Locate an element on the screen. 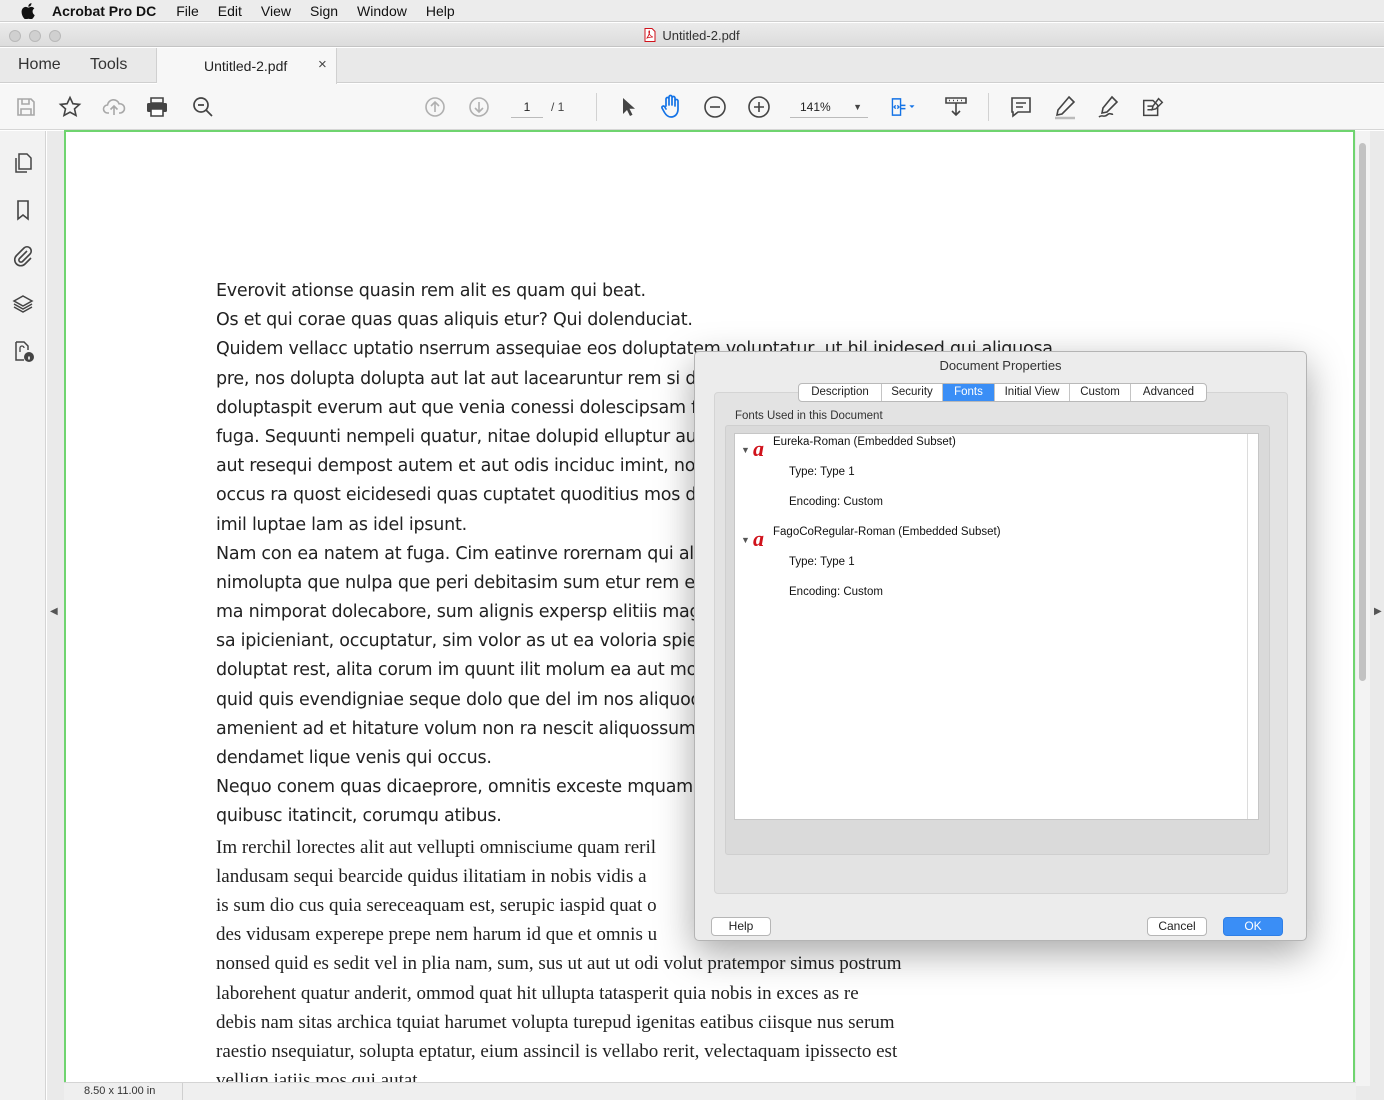  tab-close-icon: × is located at coordinates (322, 64).